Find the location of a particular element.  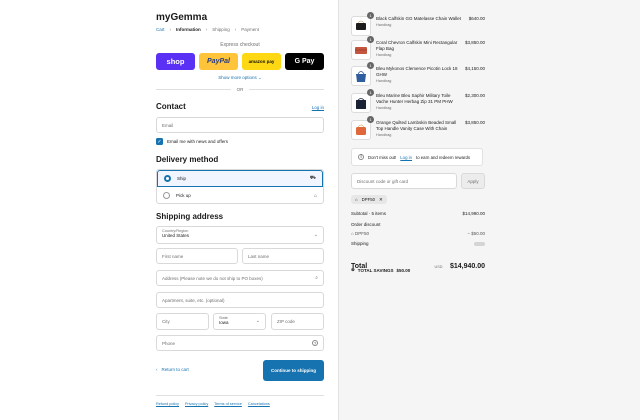

rewards-rest: to earn and redeem rewards is located at coordinates (443, 157).